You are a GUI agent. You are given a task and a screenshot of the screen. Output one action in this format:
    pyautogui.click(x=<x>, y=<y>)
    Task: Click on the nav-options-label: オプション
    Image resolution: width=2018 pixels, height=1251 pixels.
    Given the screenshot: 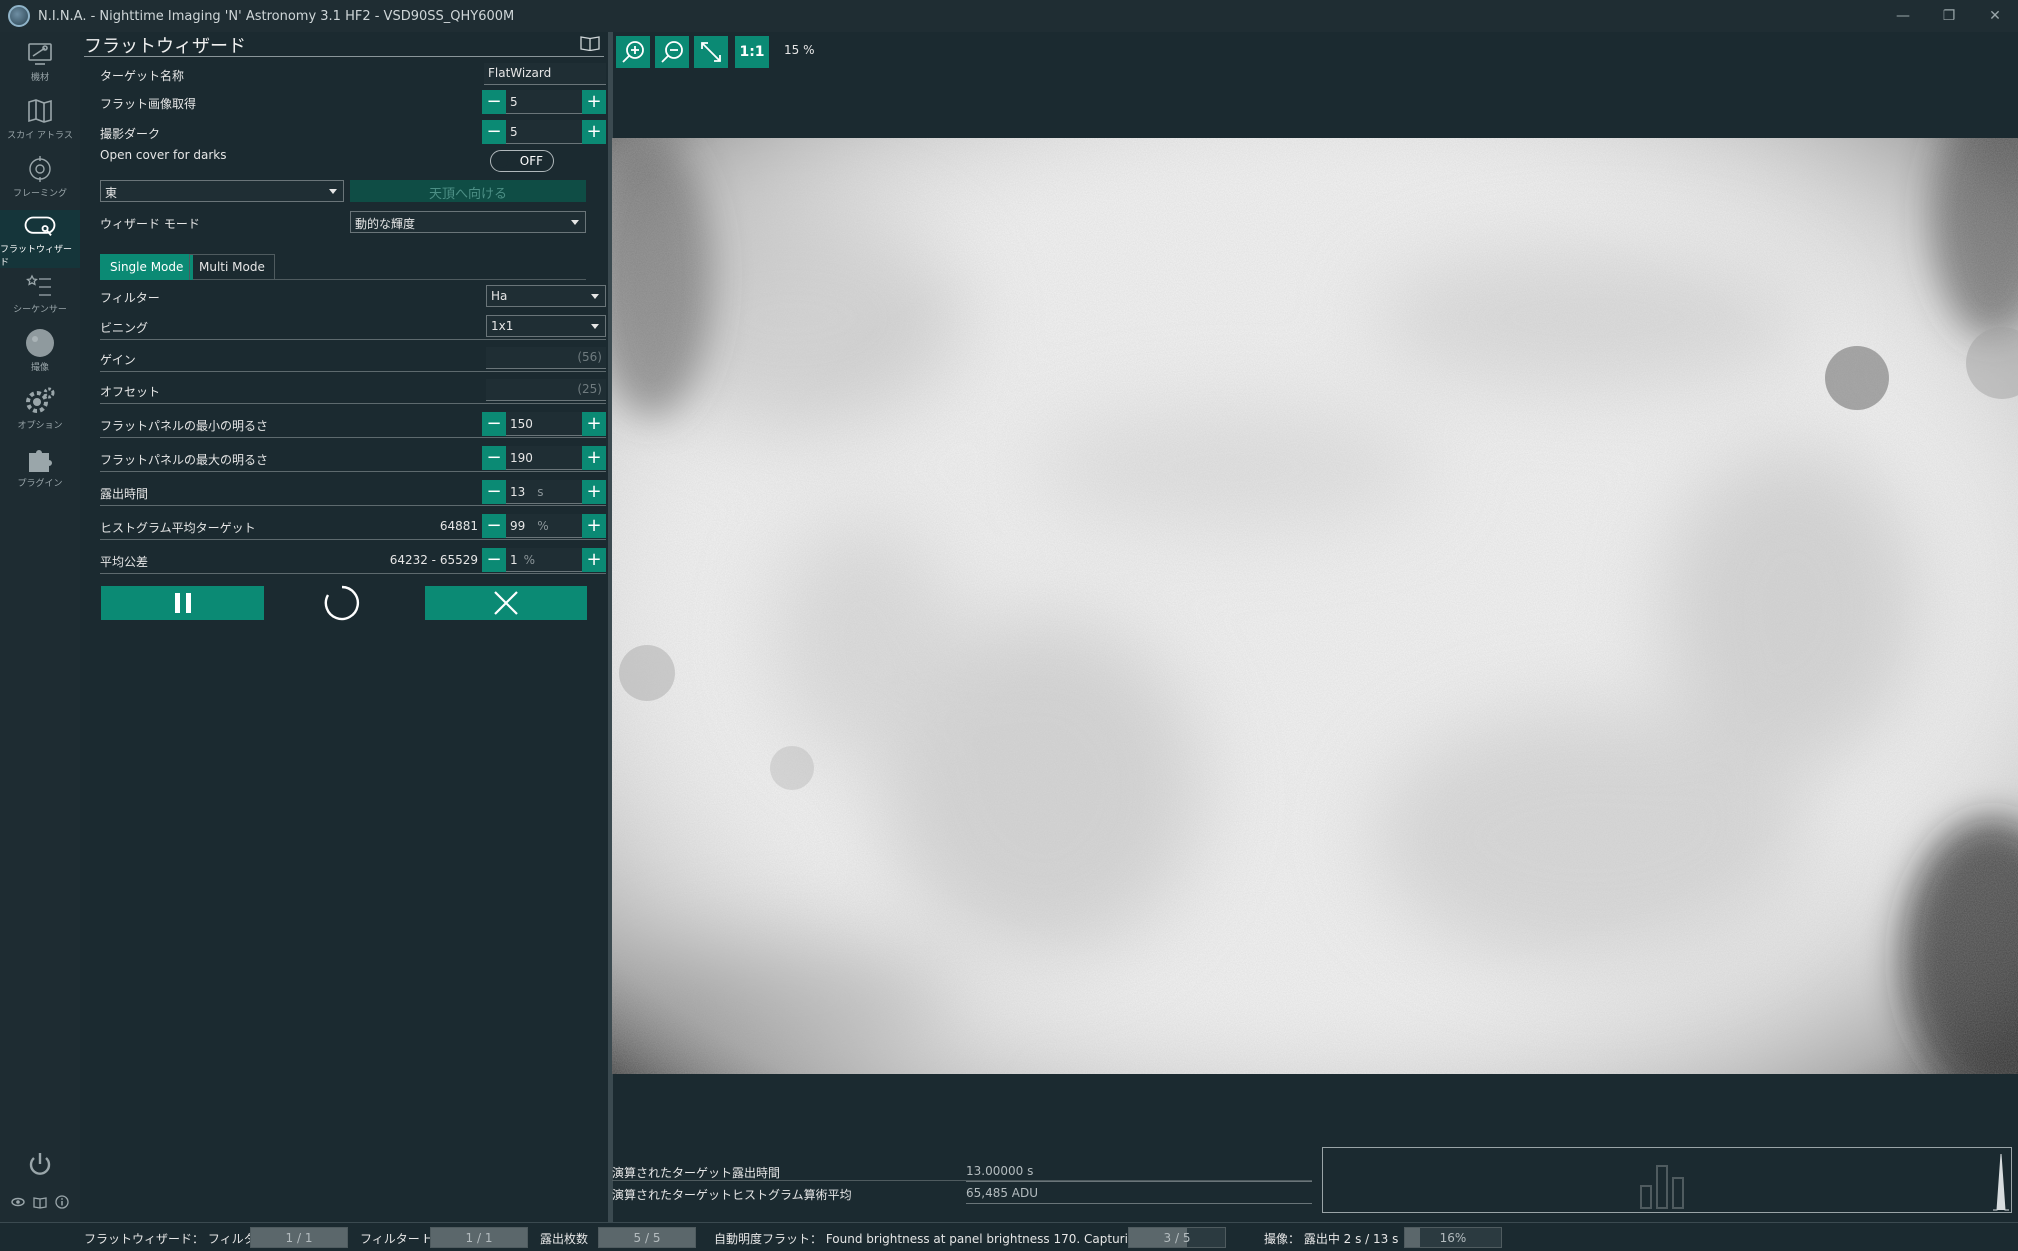 What is the action you would take?
    pyautogui.click(x=40, y=426)
    